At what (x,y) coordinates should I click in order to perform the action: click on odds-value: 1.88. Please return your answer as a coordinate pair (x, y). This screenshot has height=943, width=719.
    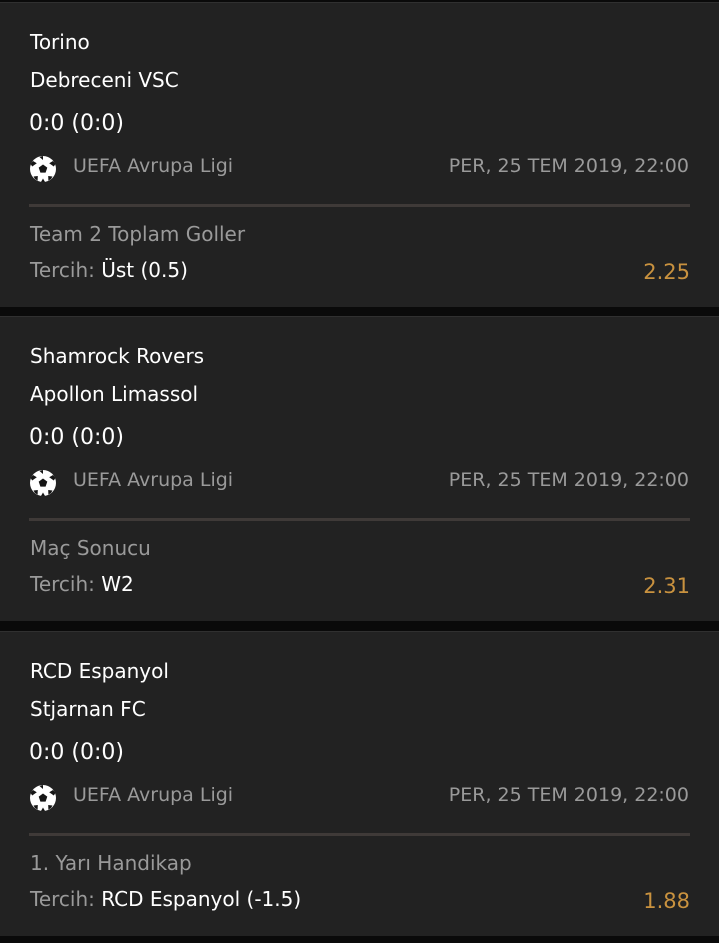
    Looking at the image, I should click on (666, 901).